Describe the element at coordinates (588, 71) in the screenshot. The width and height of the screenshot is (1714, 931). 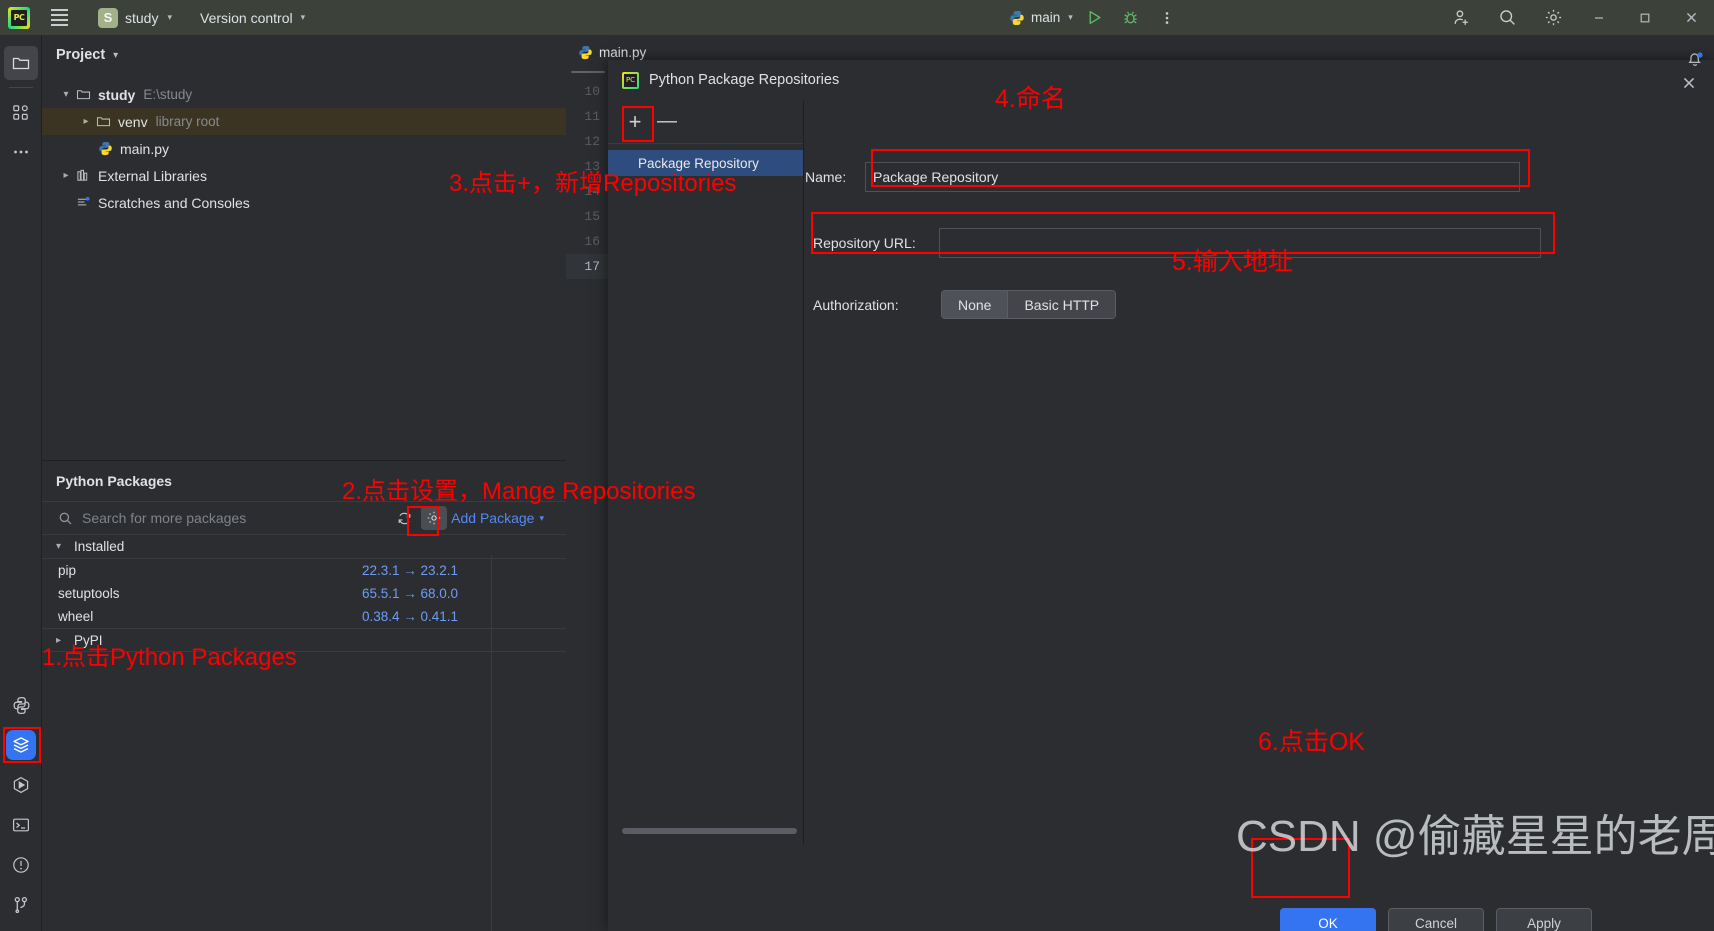
I see `gutter-scroll-marker` at that location.